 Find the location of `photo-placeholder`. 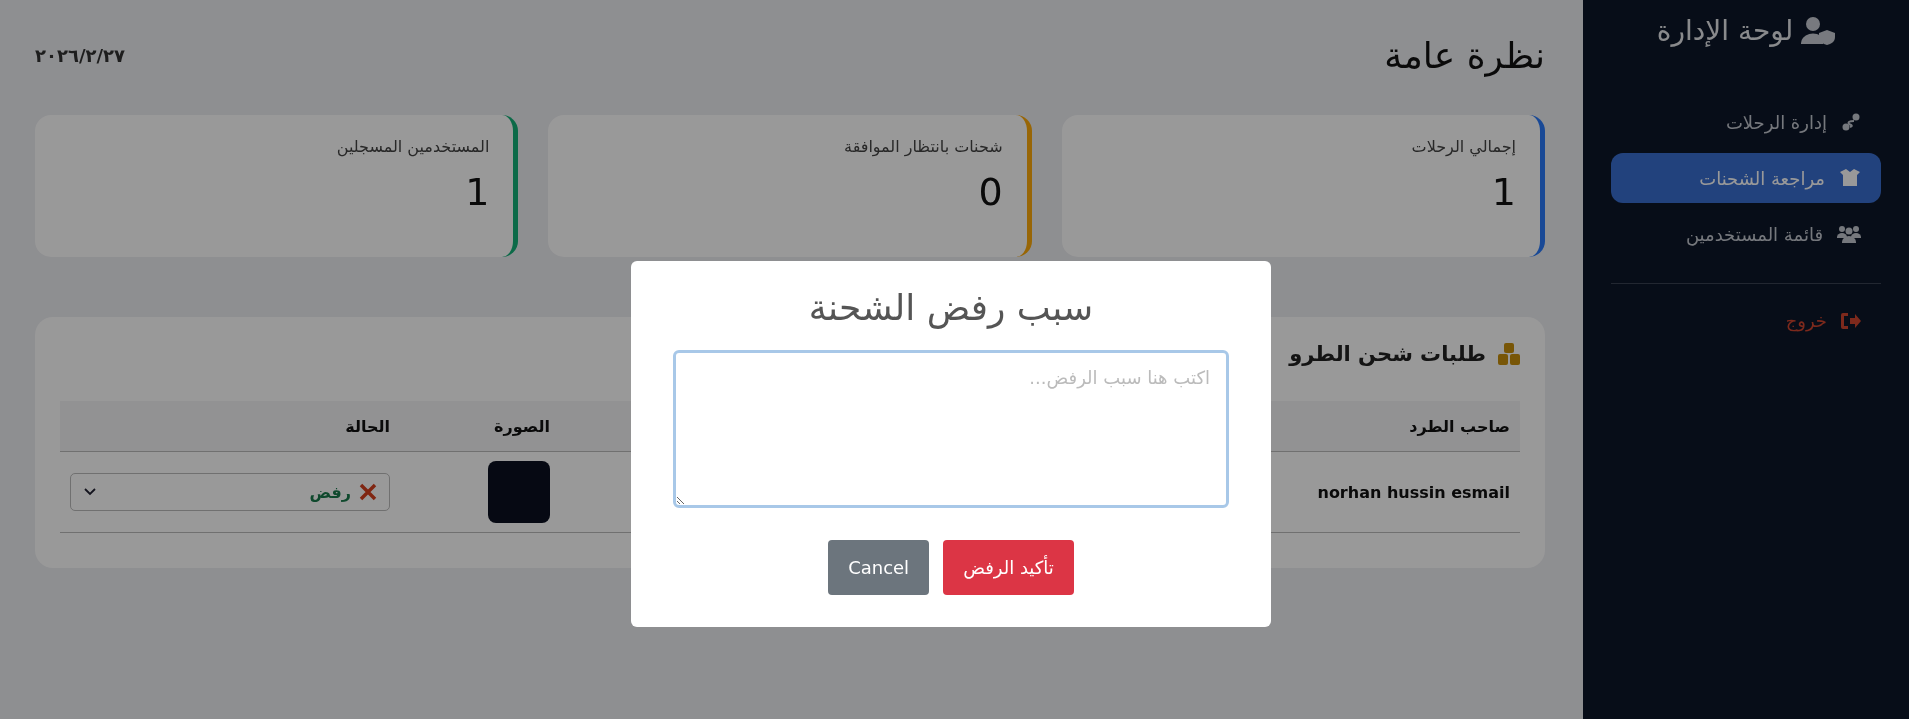

photo-placeholder is located at coordinates (519, 492).